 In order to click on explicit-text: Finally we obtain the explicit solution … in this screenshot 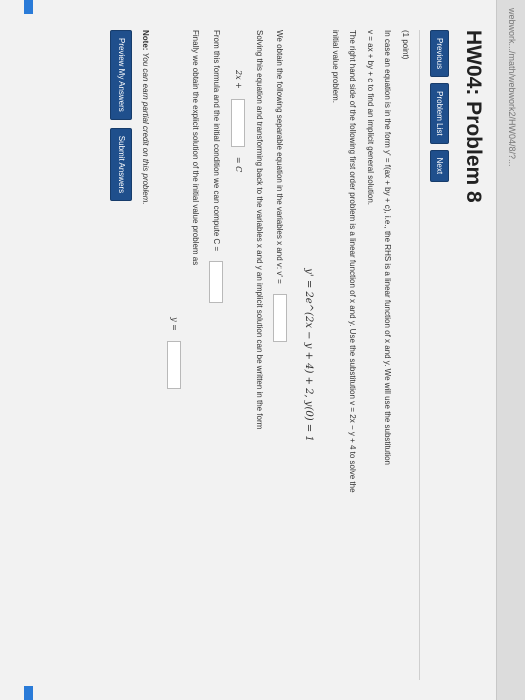, I will do `click(195, 148)`.